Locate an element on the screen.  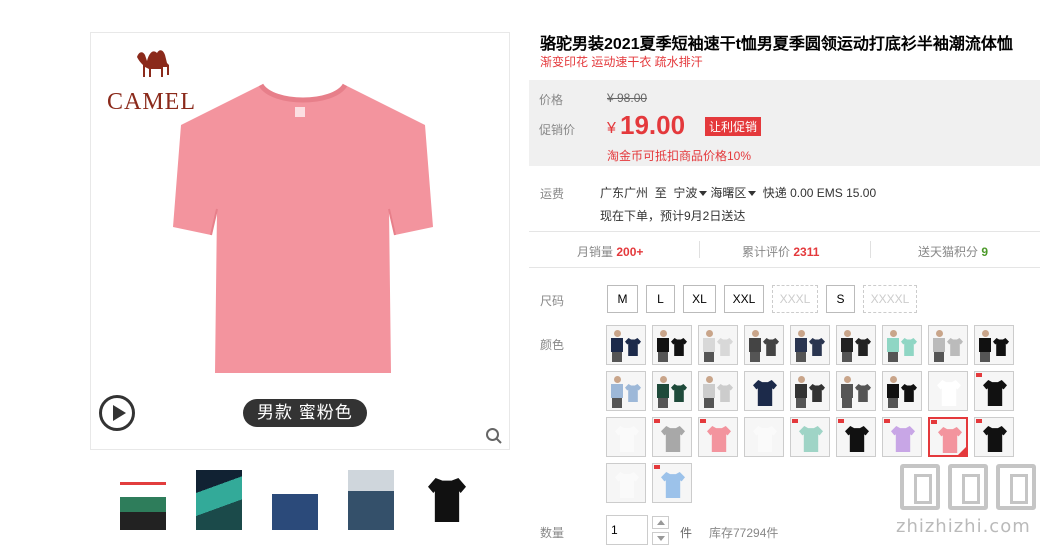
watermark-logo is located at coordinates (968, 487).